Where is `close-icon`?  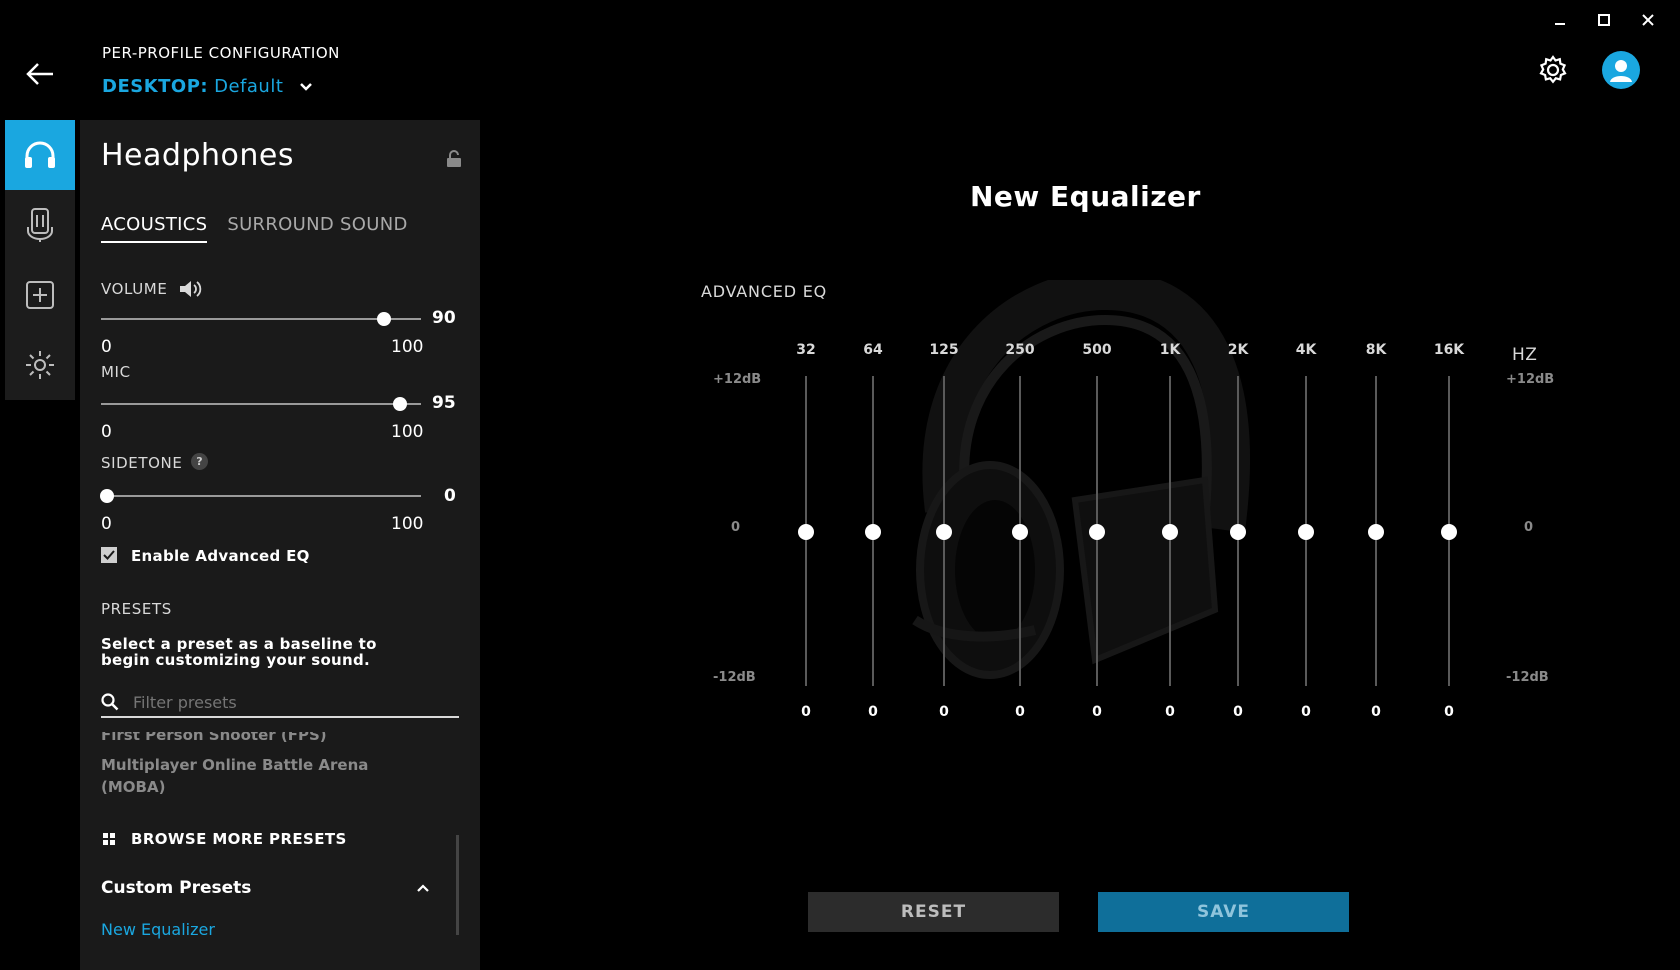
close-icon is located at coordinates (1648, 20).